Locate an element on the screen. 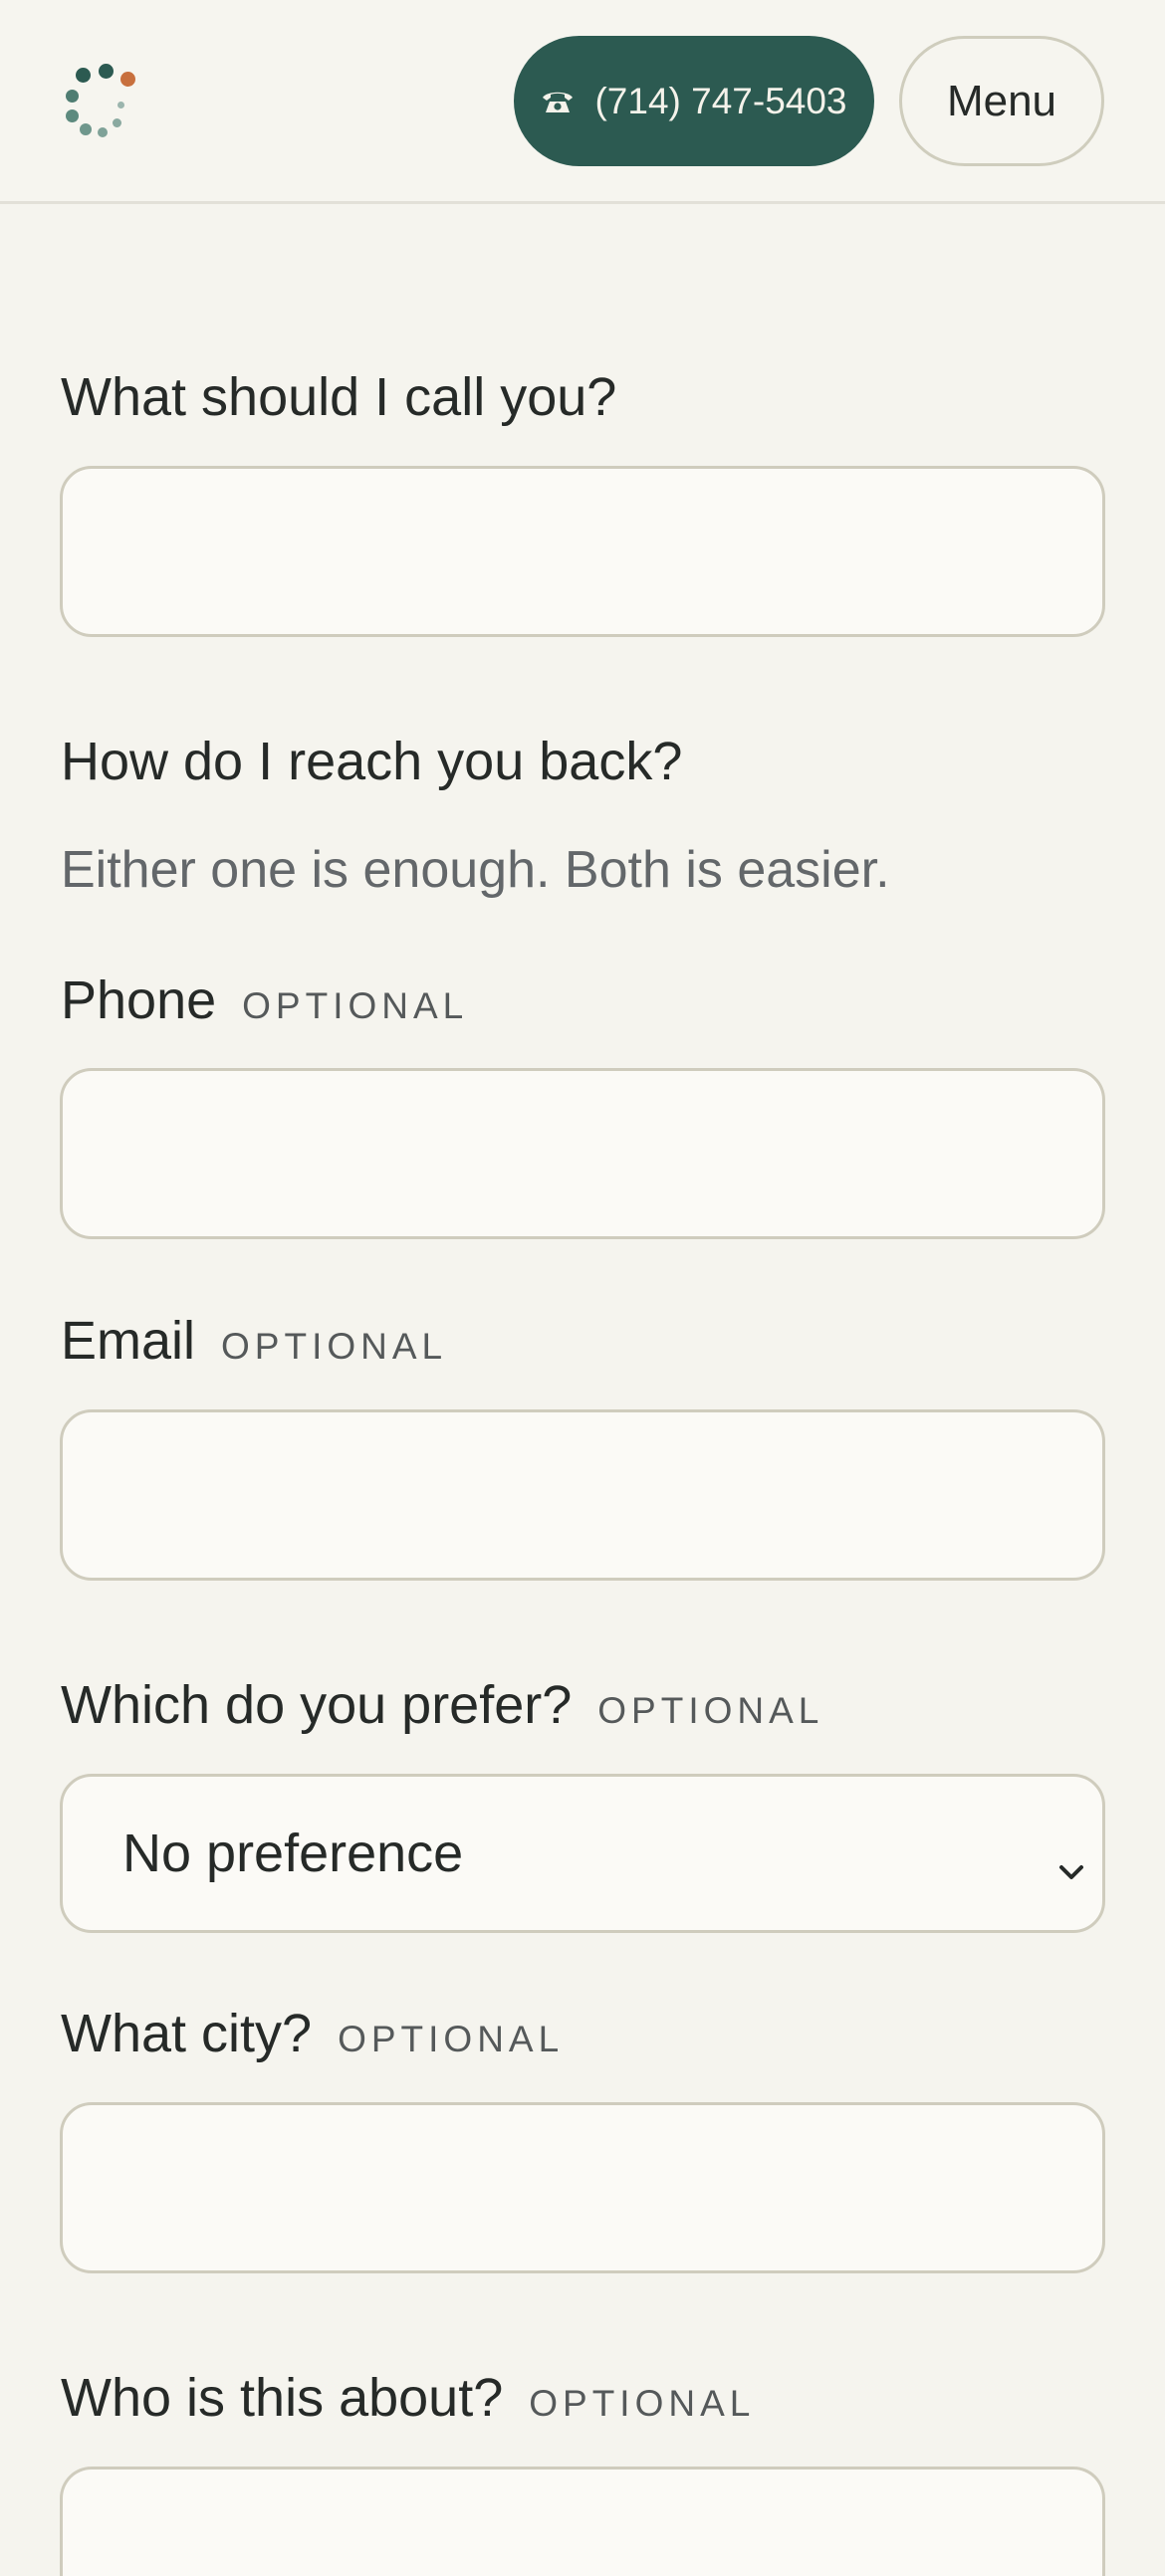 Image resolution: width=1165 pixels, height=2576 pixels. email-label: Email OPTIONAL is located at coordinates (254, 1341).